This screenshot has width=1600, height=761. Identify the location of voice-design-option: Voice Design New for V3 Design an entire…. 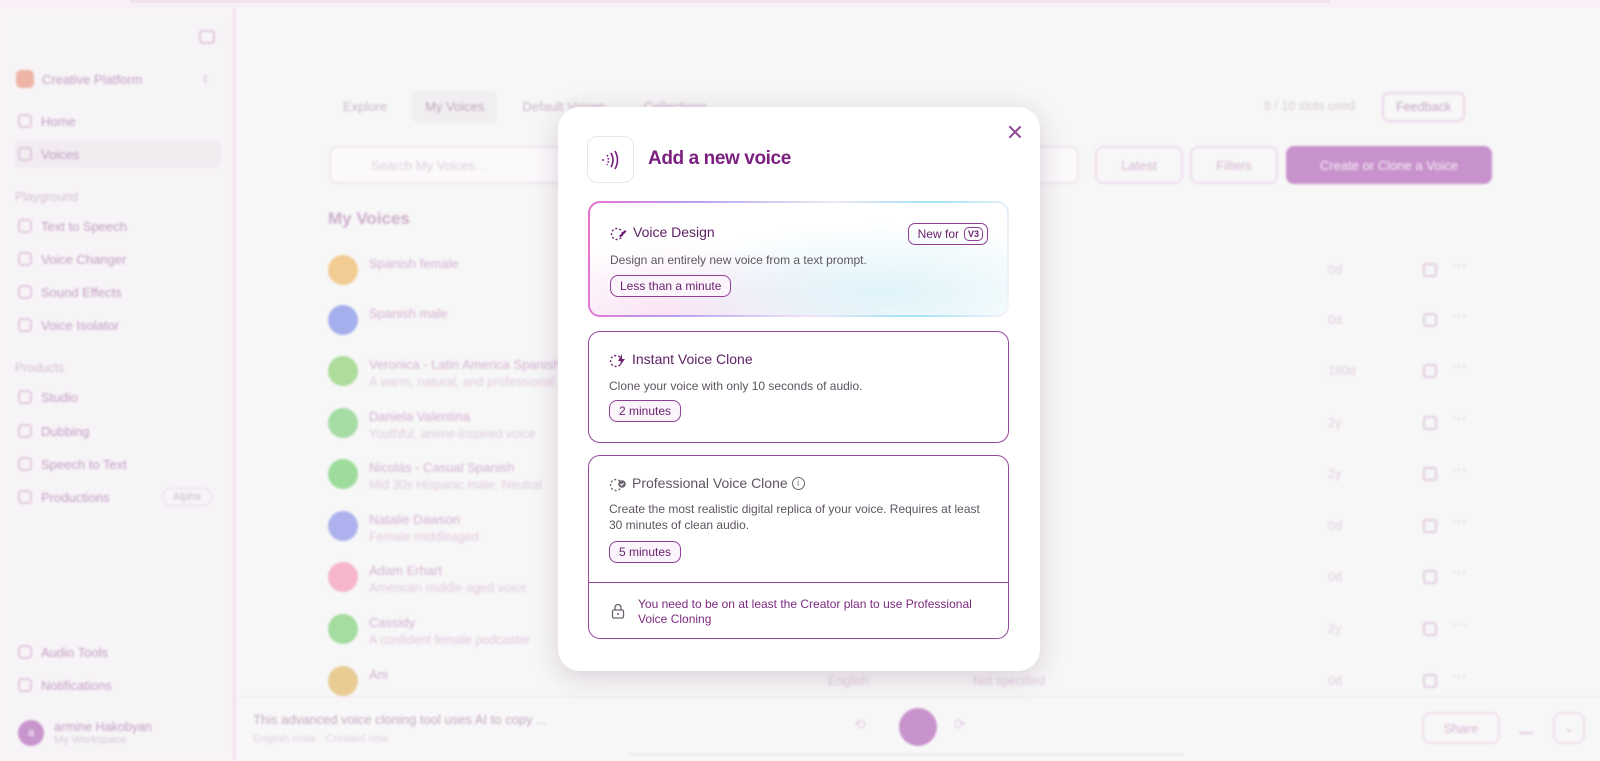
(798, 259).